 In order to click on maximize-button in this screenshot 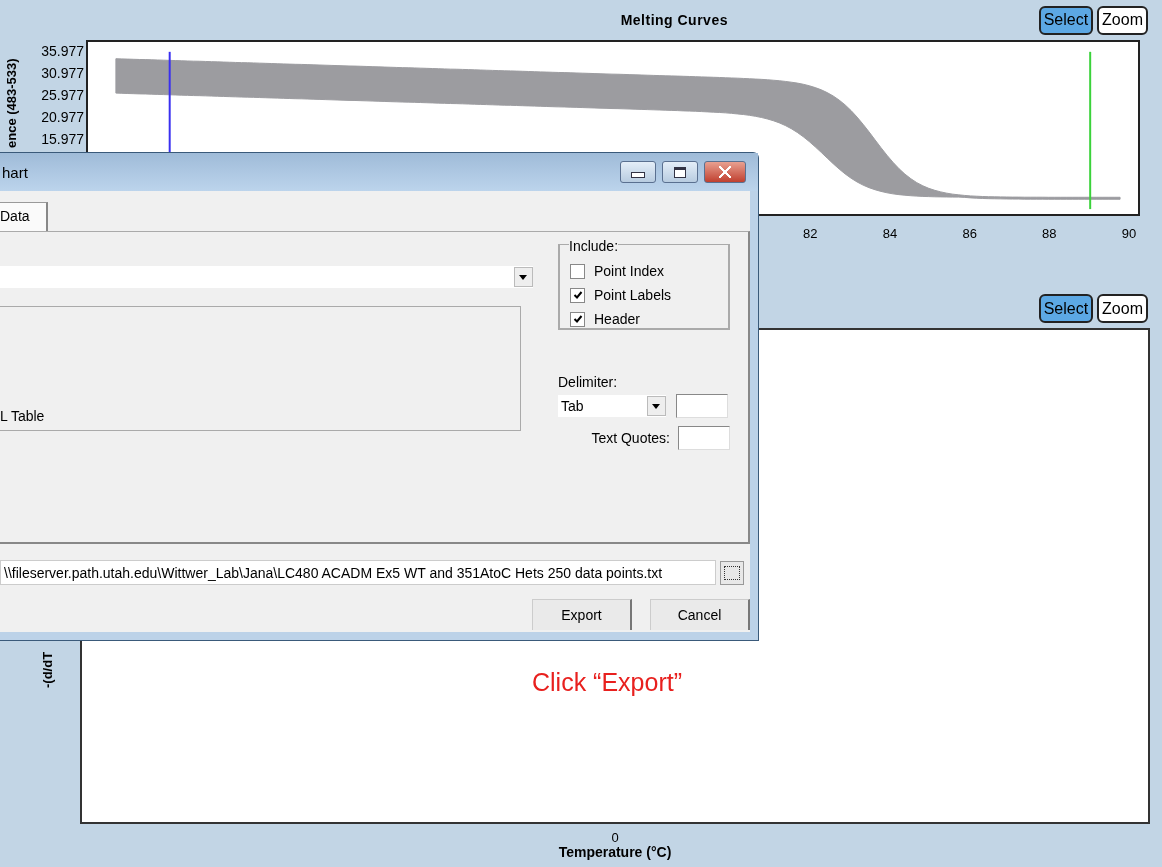, I will do `click(680, 172)`.